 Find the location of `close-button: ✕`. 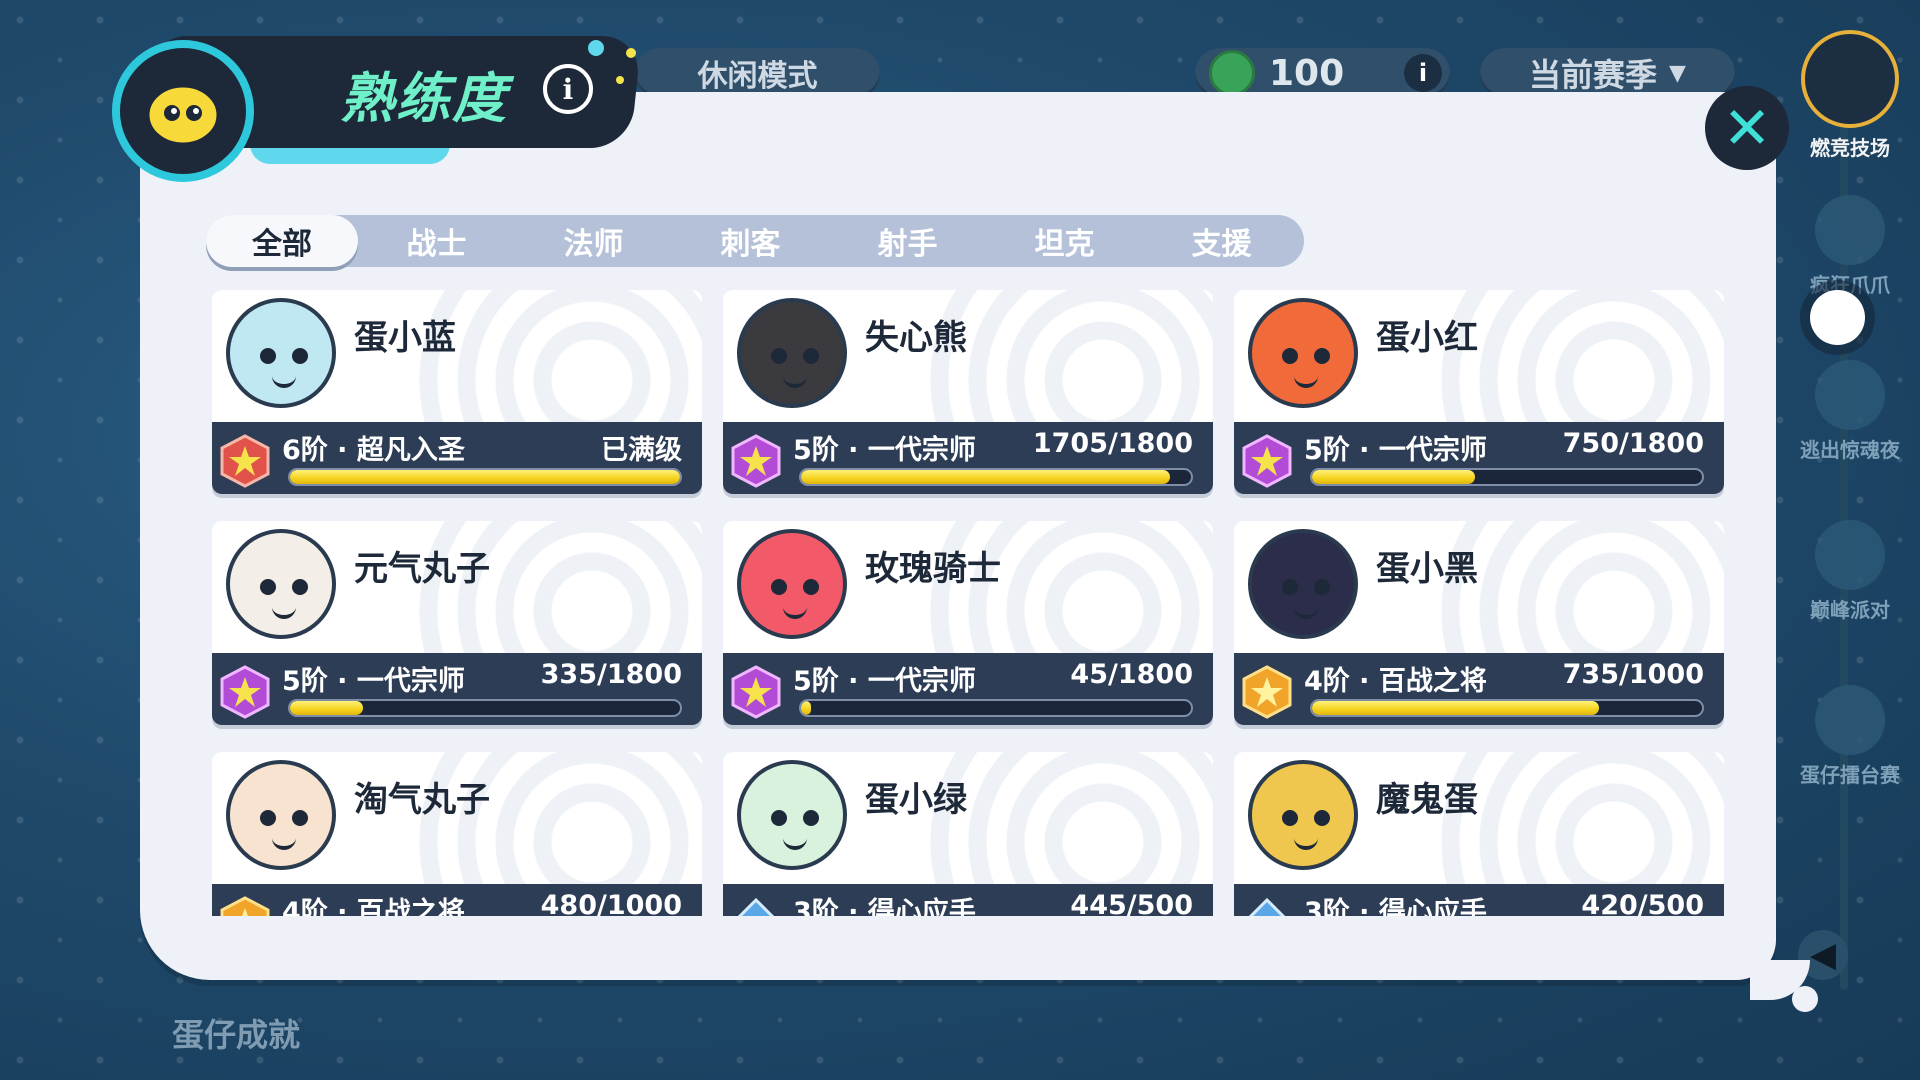

close-button: ✕ is located at coordinates (1747, 128).